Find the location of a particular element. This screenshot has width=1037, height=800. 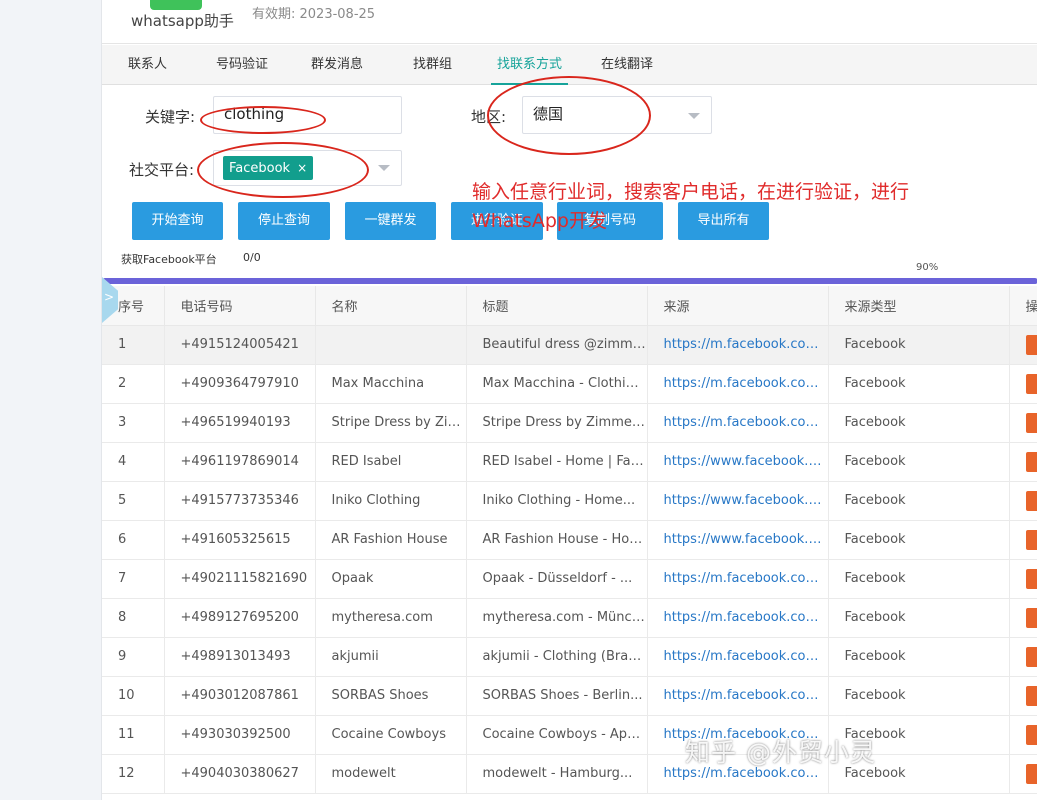

row-index-cell: 9 is located at coordinates (133, 657).